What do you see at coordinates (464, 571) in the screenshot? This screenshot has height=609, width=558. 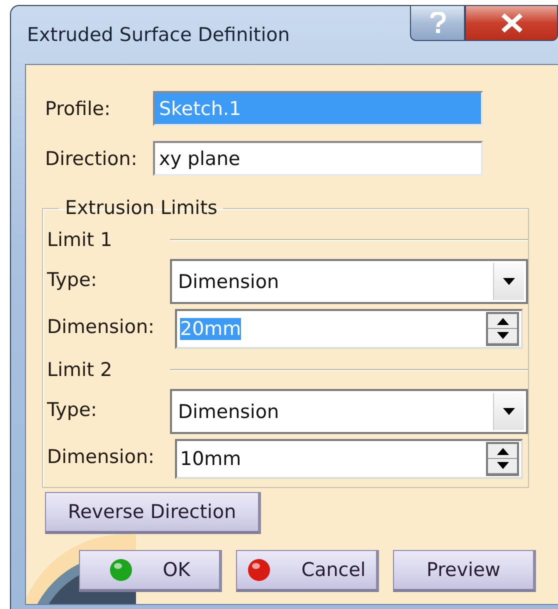 I see `dialog-button: Preview` at bounding box center [464, 571].